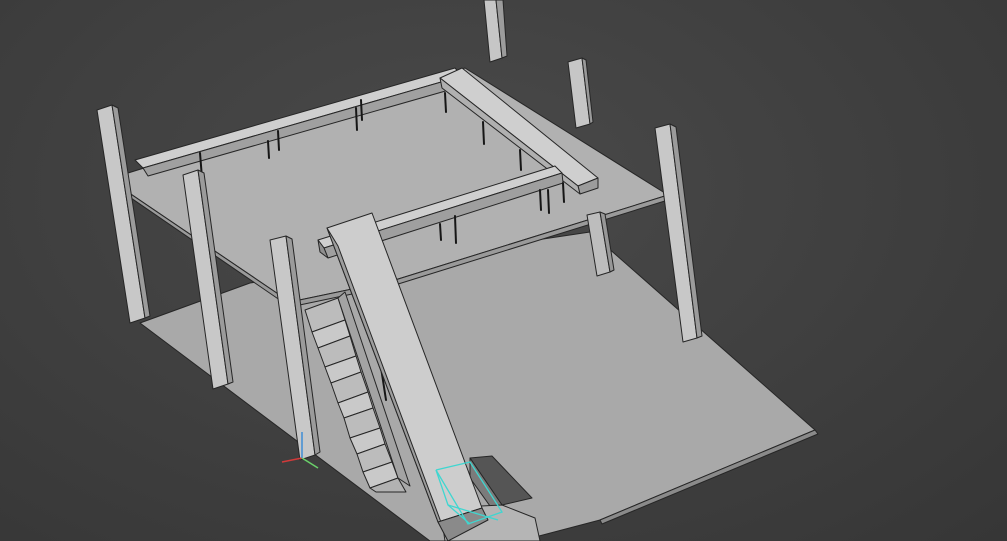  What do you see at coordinates (292, 460) in the screenshot?
I see `axis-x-icon` at bounding box center [292, 460].